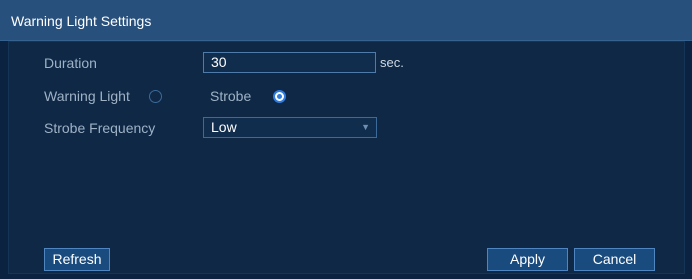 The image size is (692, 279). Describe the element at coordinates (279, 96) in the screenshot. I see `strobe-radio` at that location.